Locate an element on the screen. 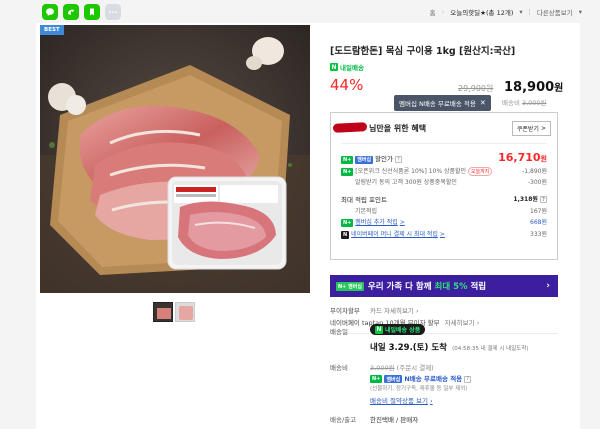 The image size is (600, 429). shipping-saving-link-text: 배송비 절약상품 보기 is located at coordinates (399, 401).